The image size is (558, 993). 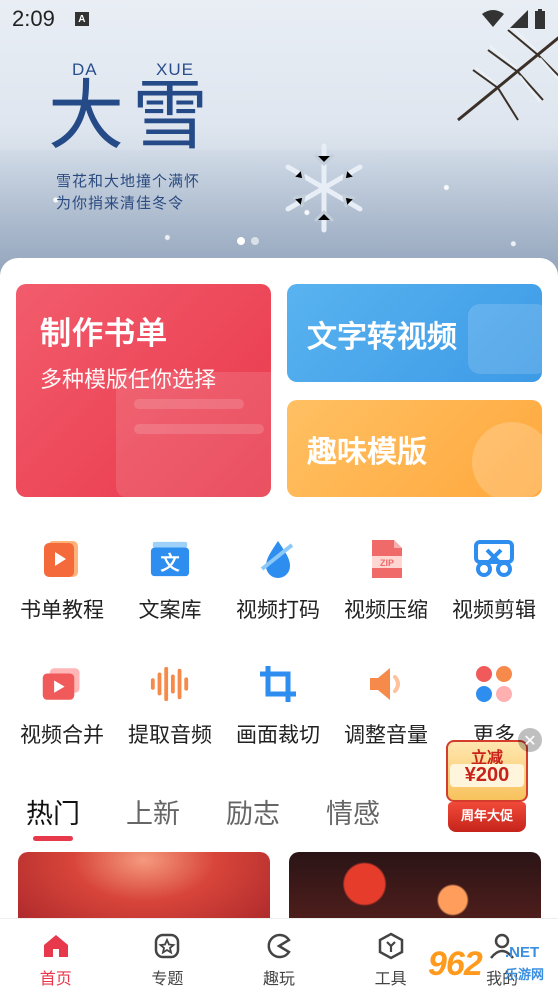 What do you see at coordinates (519, 19) in the screenshot?
I see `signal-icon` at bounding box center [519, 19].